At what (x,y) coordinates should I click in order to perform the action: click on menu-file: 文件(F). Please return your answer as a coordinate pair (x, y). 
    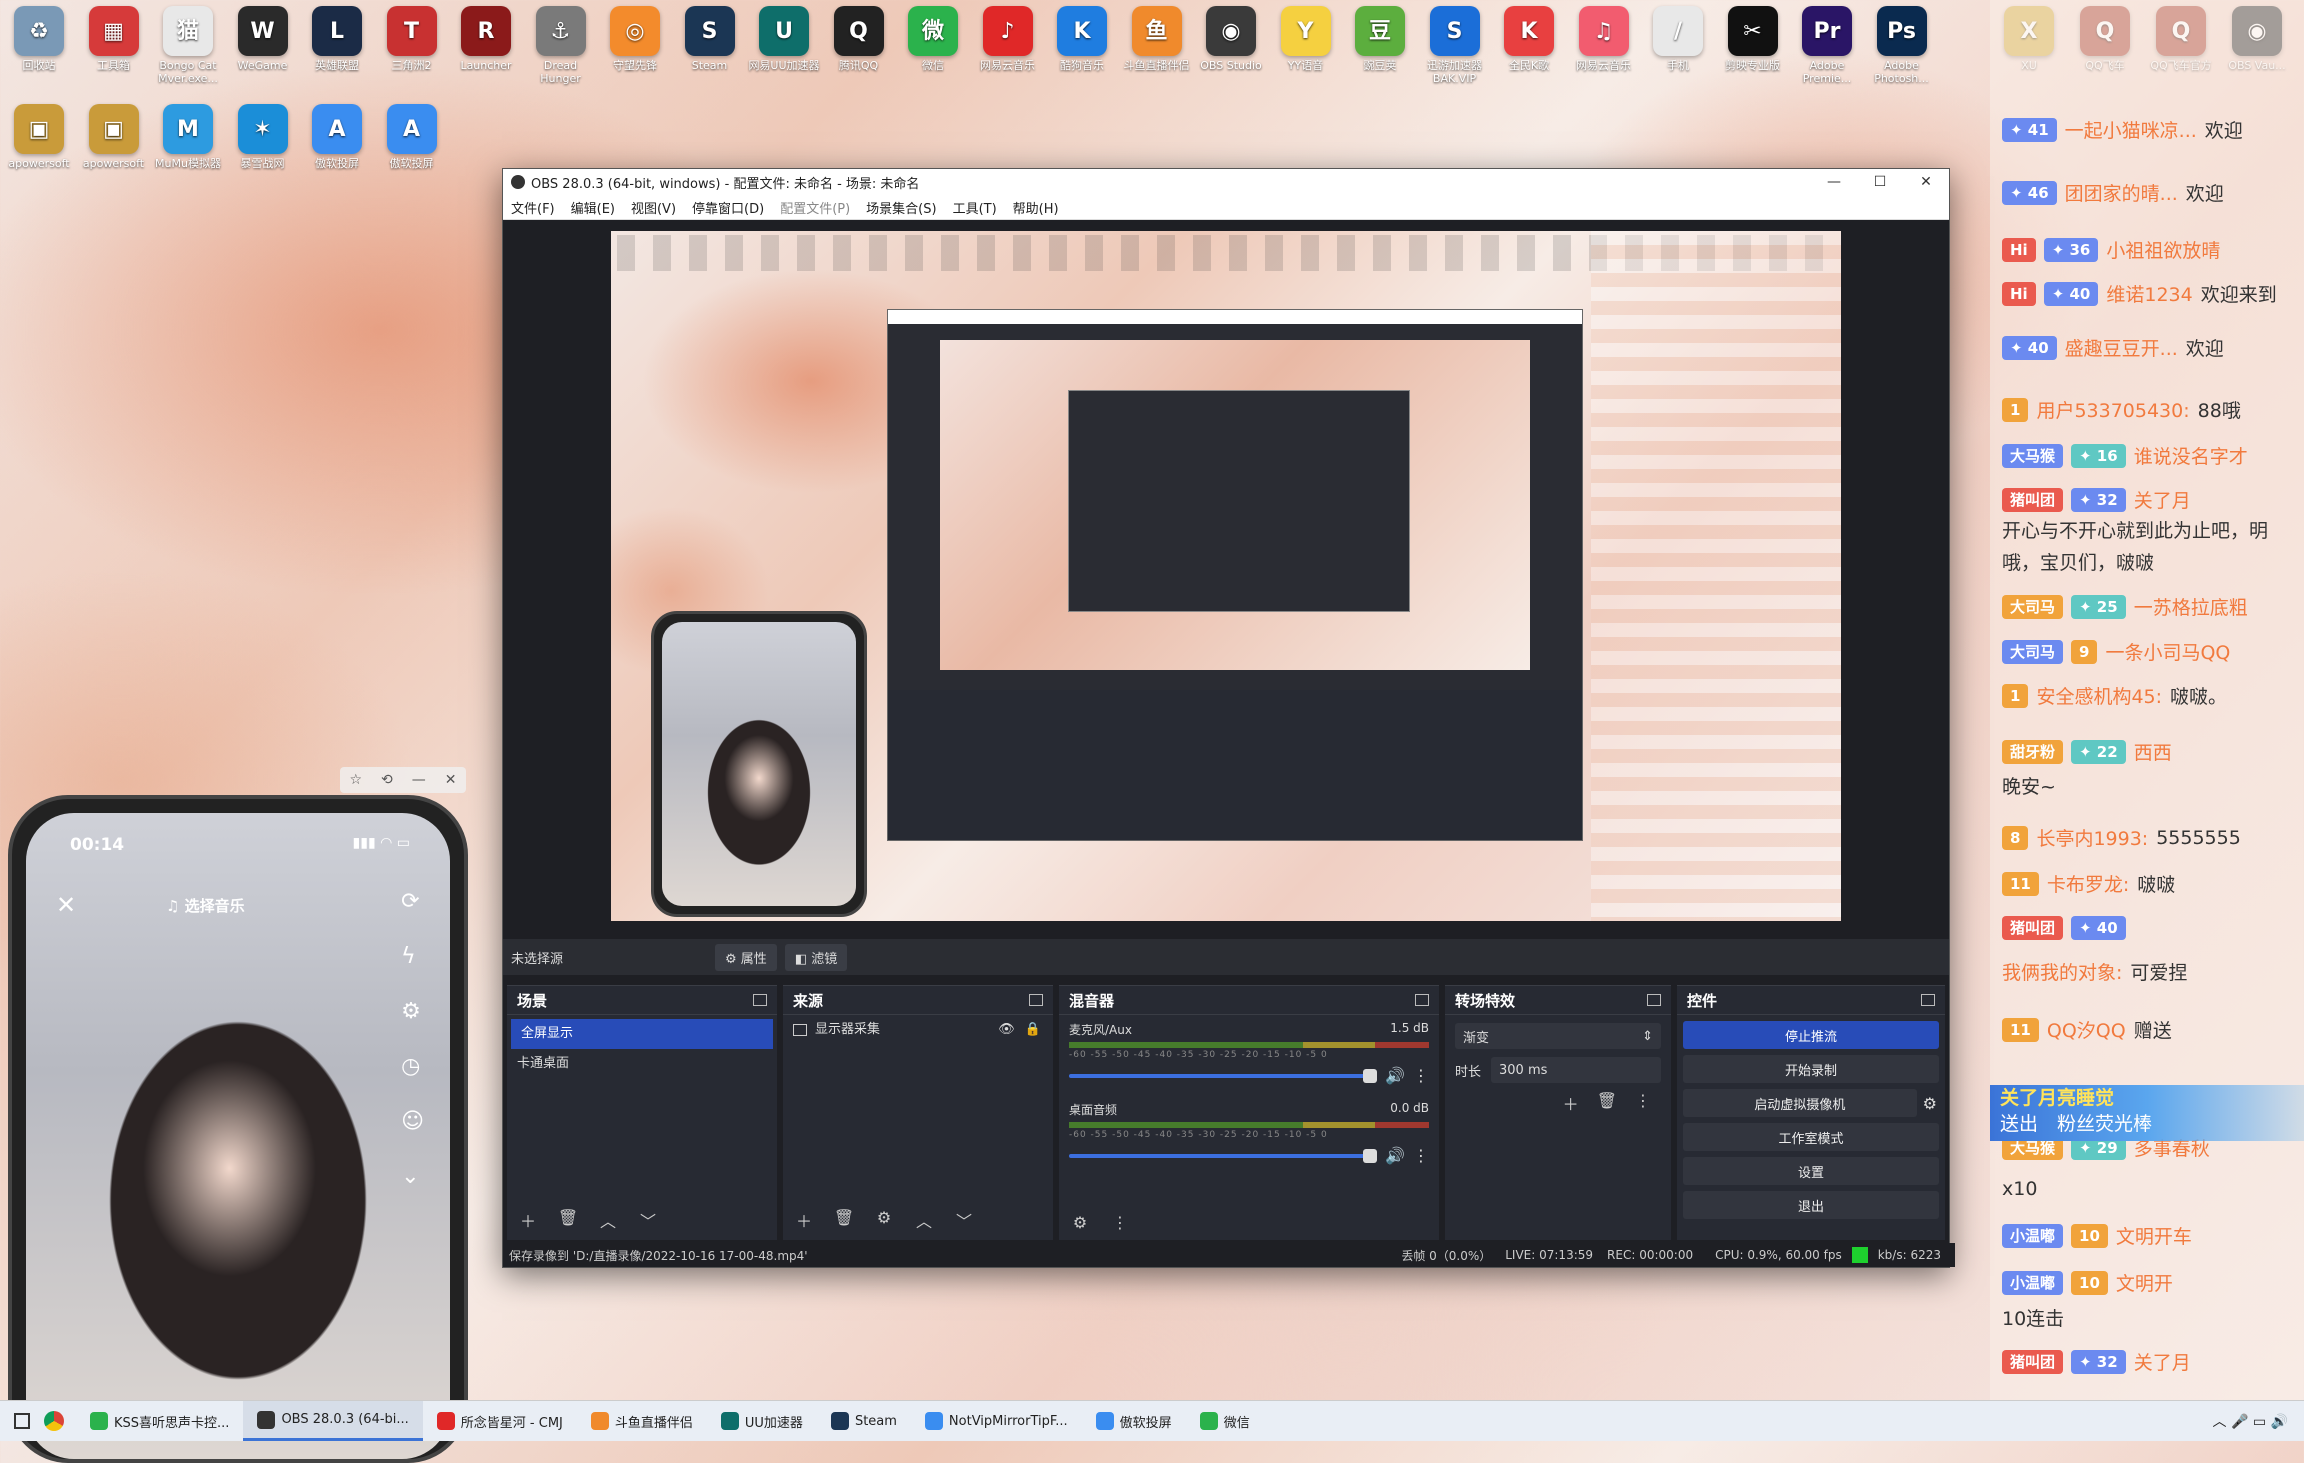
    Looking at the image, I should click on (533, 207).